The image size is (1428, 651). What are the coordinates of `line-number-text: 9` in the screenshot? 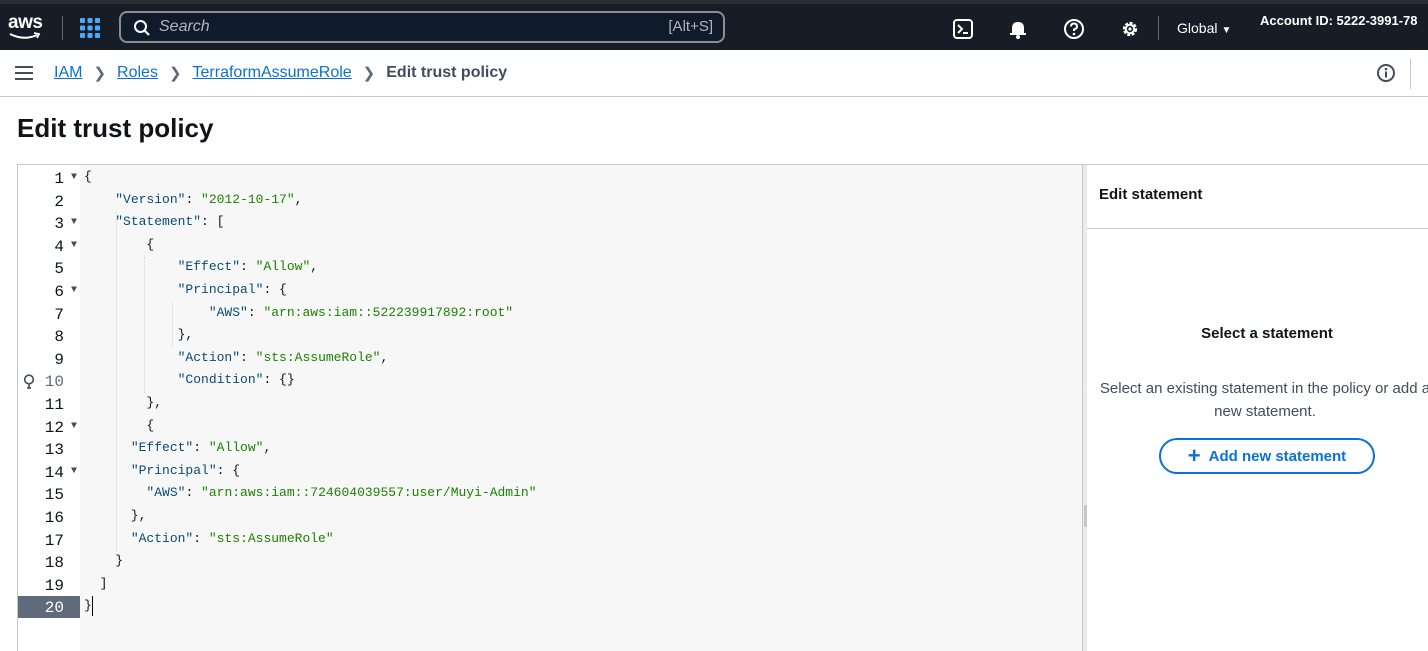 It's located at (59, 359).